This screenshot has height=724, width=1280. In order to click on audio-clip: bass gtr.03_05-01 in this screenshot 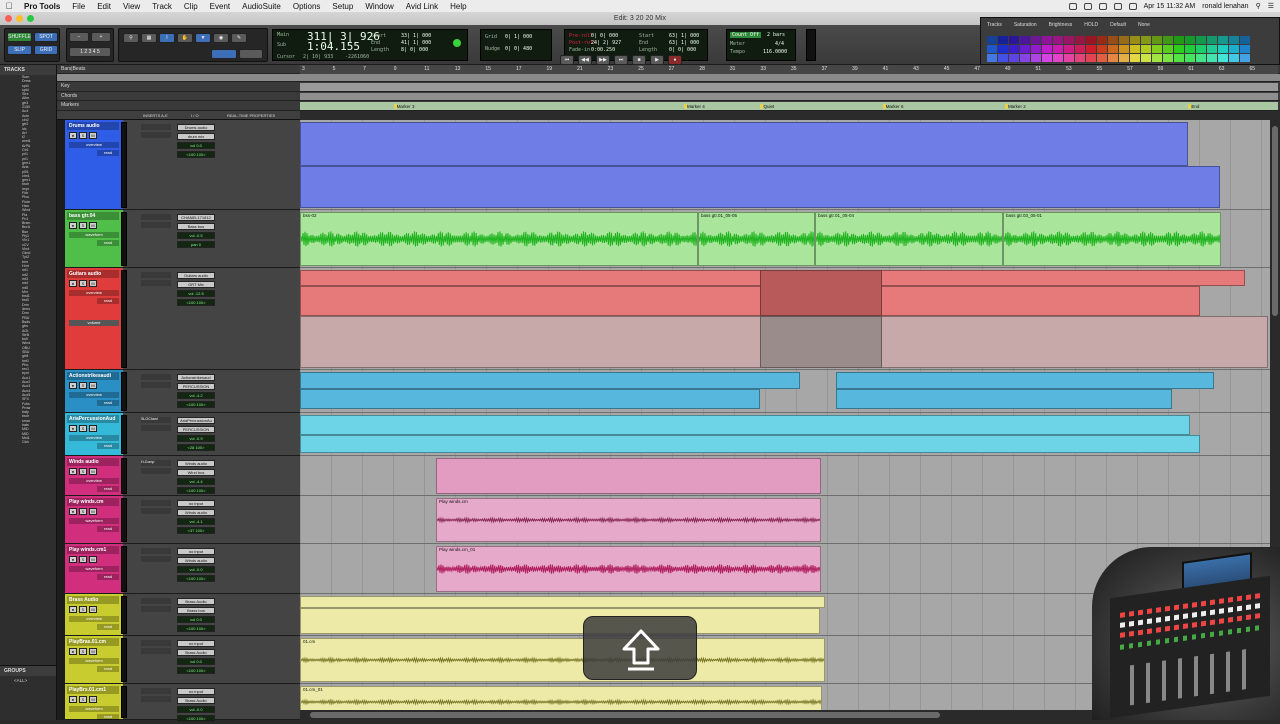, I will do `click(1112, 239)`.